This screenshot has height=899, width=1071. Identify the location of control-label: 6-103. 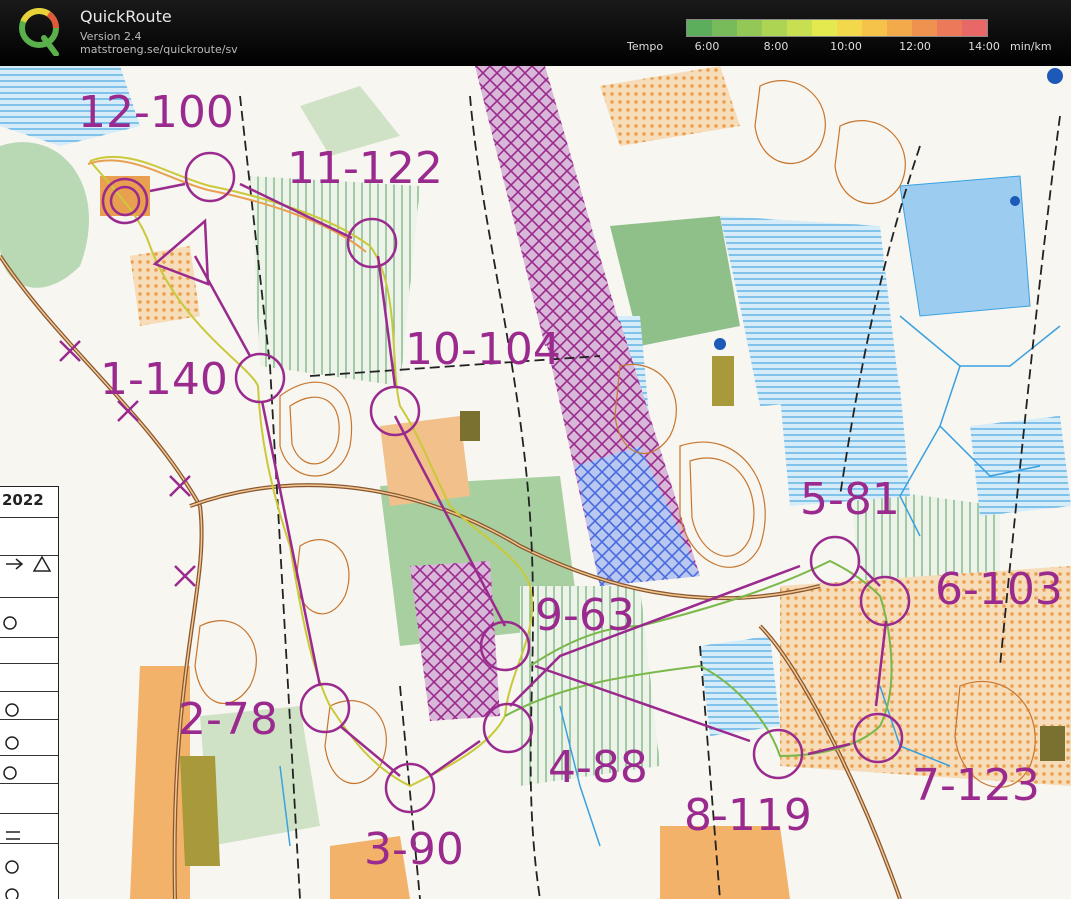
(999, 589).